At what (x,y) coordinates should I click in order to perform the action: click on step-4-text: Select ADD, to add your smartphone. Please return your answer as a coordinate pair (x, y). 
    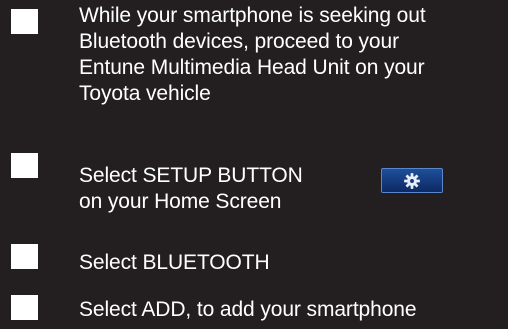
    Looking at the image, I should click on (248, 309).